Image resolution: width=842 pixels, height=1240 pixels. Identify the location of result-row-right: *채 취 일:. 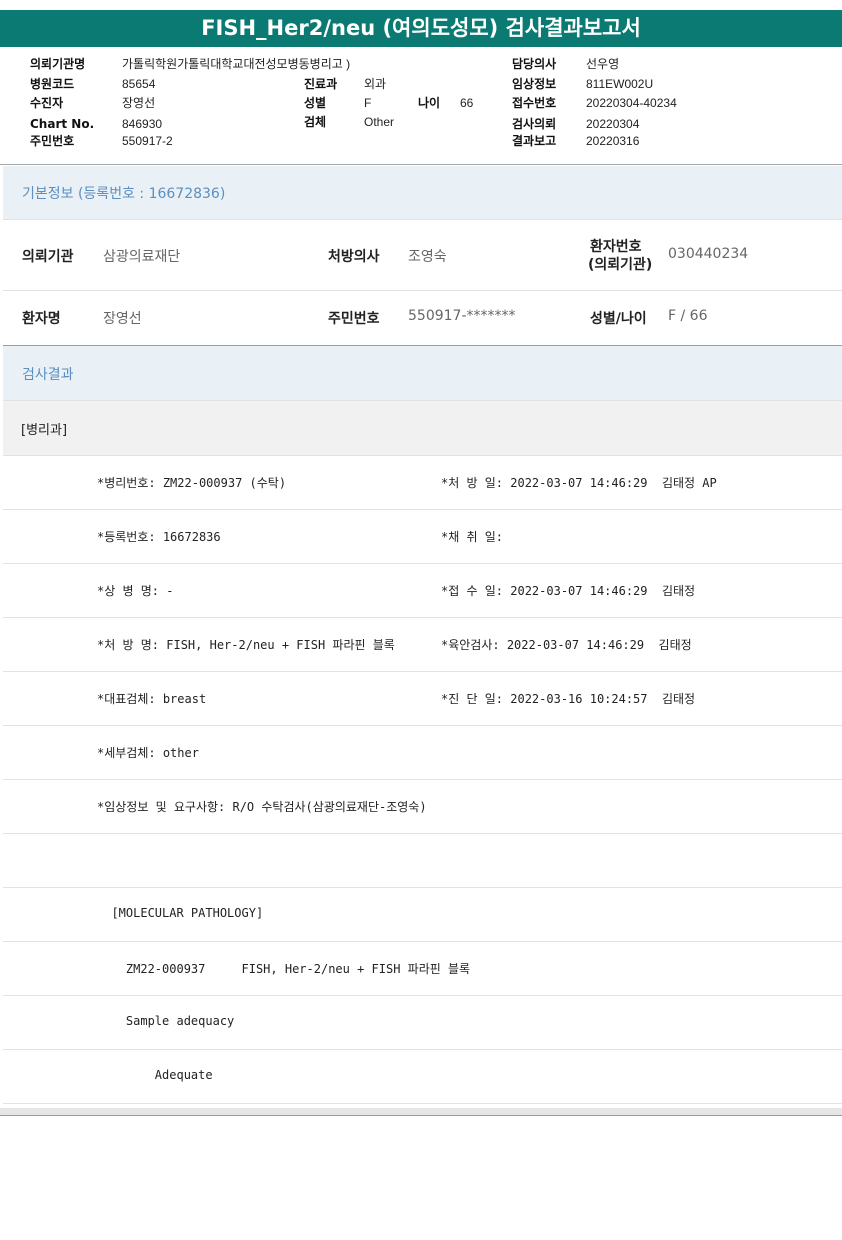
(472, 537).